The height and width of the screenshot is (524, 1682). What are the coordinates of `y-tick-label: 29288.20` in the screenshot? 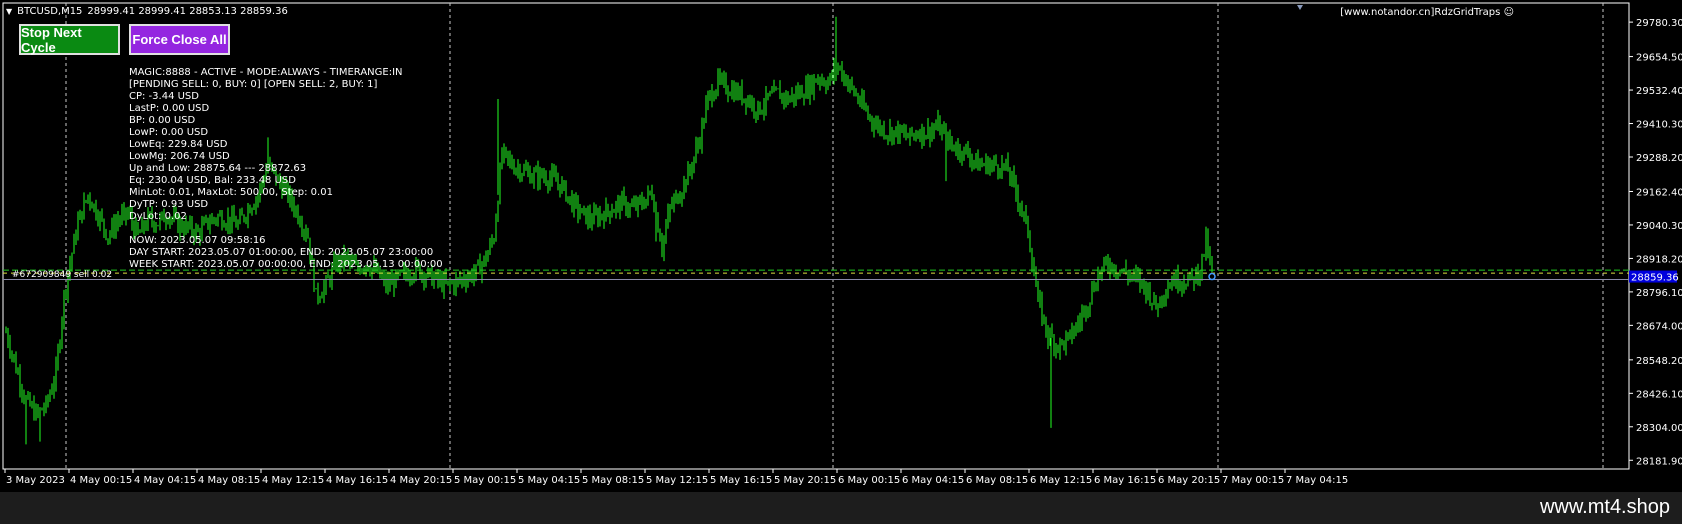 It's located at (1659, 158).